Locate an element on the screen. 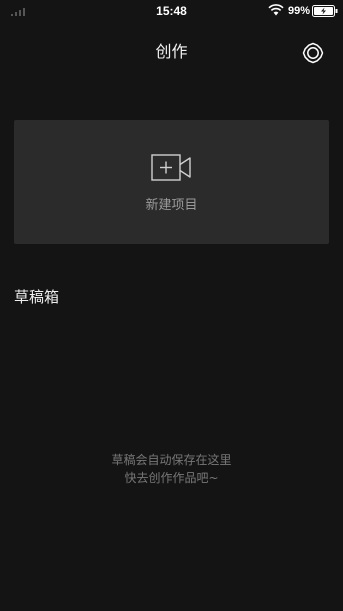 Image resolution: width=343 pixels, height=611 pixels. status-bar: 15:48 99% is located at coordinates (171, 12).